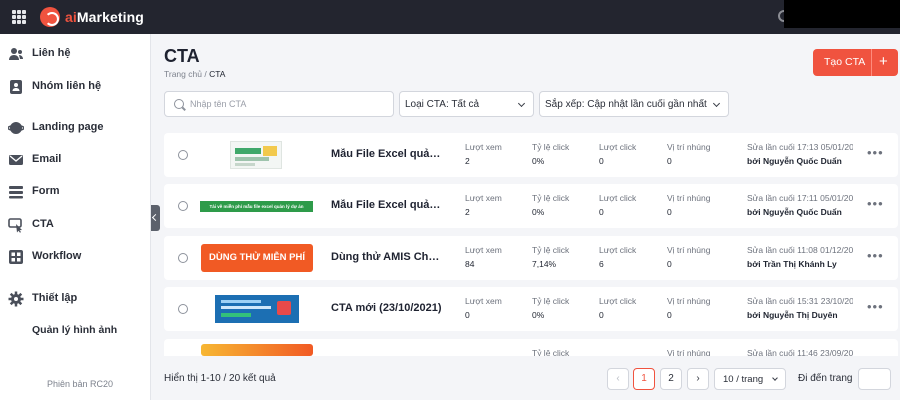  I want to click on sidebar-item-image-manager: Quản lý hình ảnh, so click(75, 331).